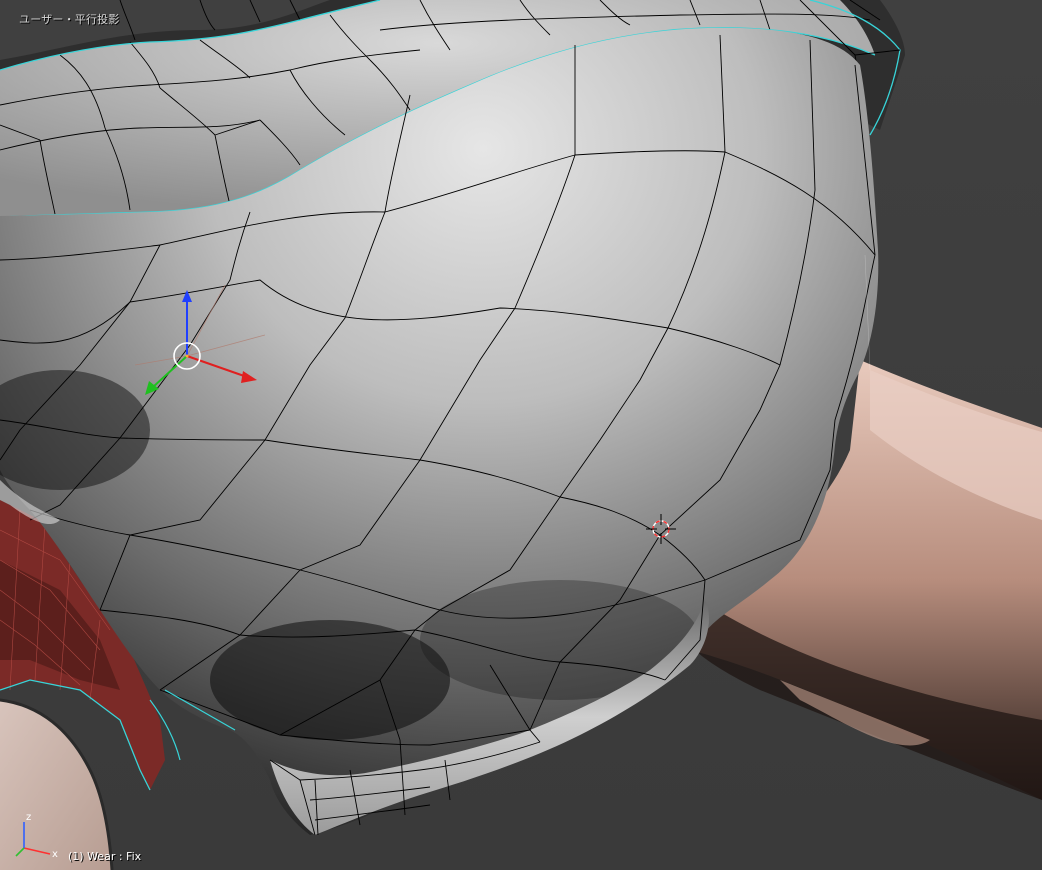 The image size is (1042, 870). Describe the element at coordinates (69, 19) in the screenshot. I see `view-projection-label: ユーザー・平行投影` at that location.